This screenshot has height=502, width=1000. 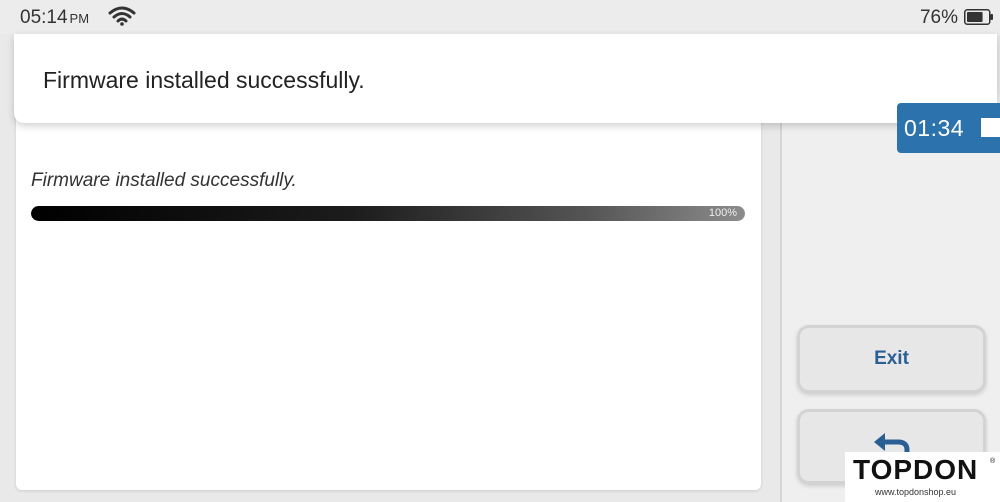 I want to click on watermark: TOPDON ® www.topdonshop.eu, so click(x=922, y=477).